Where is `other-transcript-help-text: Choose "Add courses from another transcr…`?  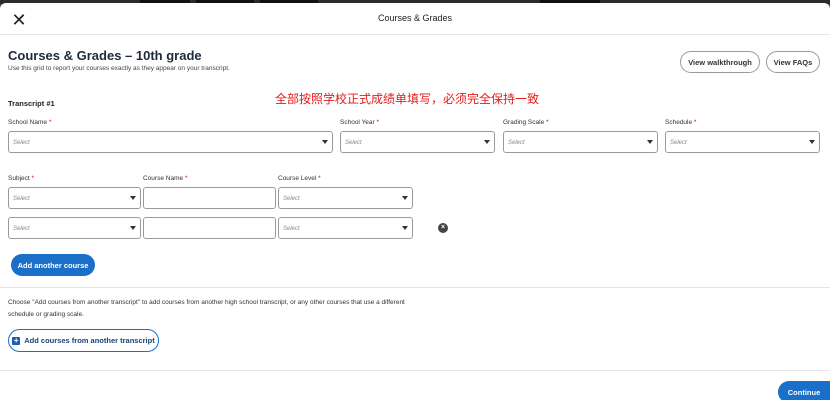
other-transcript-help-text: Choose "Add courses from another transcr… is located at coordinates (206, 308).